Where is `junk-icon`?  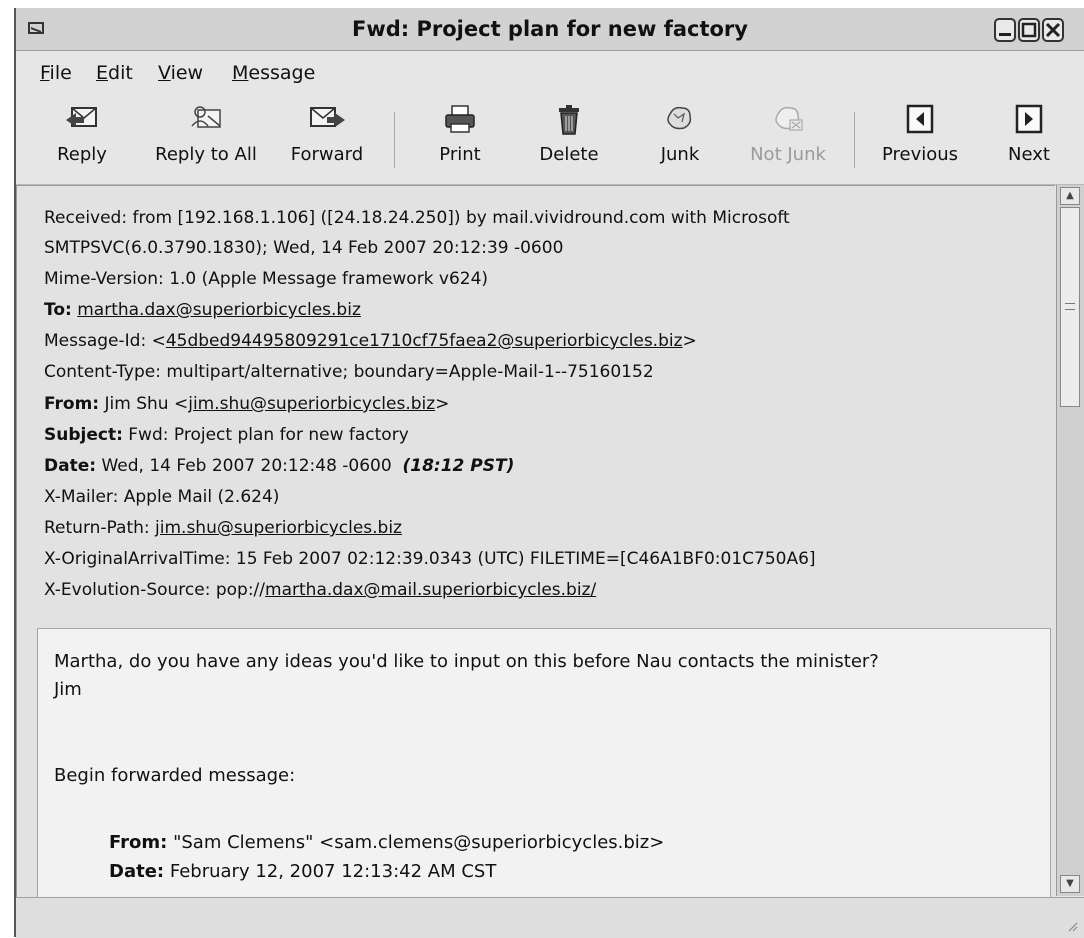
junk-icon is located at coordinates (679, 118).